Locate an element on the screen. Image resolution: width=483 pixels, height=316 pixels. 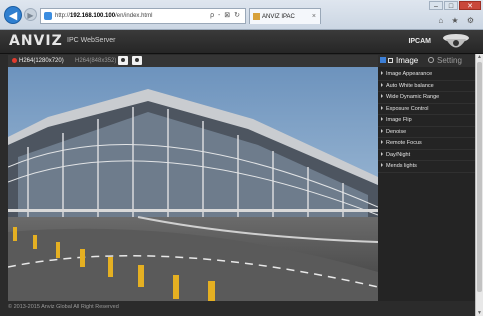
tab-setting-label: Setting is located at coordinates (449, 60).